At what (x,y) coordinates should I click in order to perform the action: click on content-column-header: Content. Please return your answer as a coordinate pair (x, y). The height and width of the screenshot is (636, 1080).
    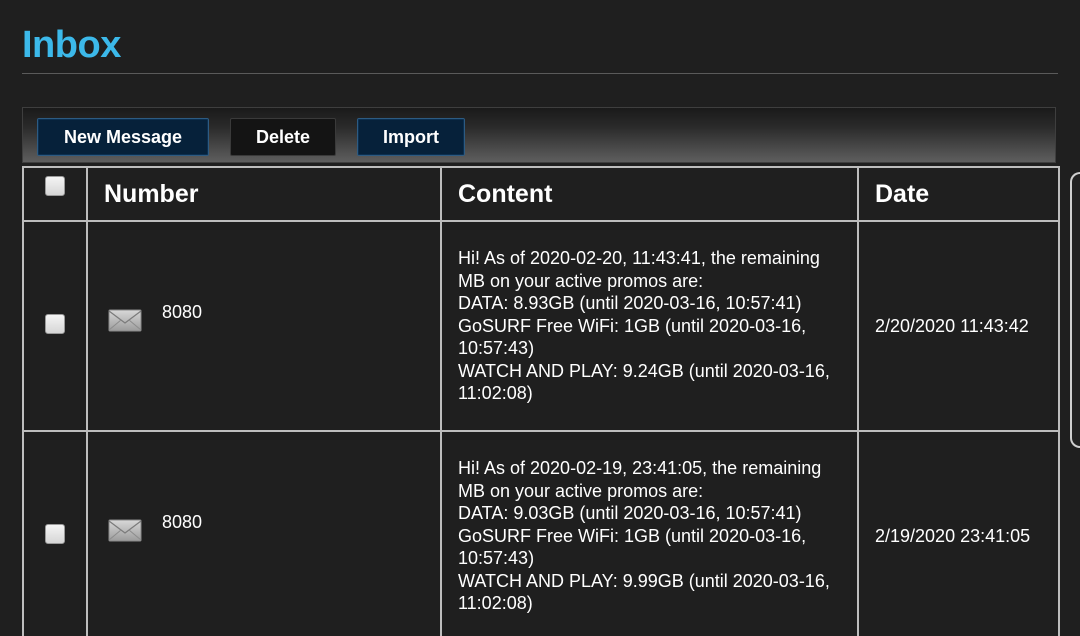
    Looking at the image, I should click on (649, 194).